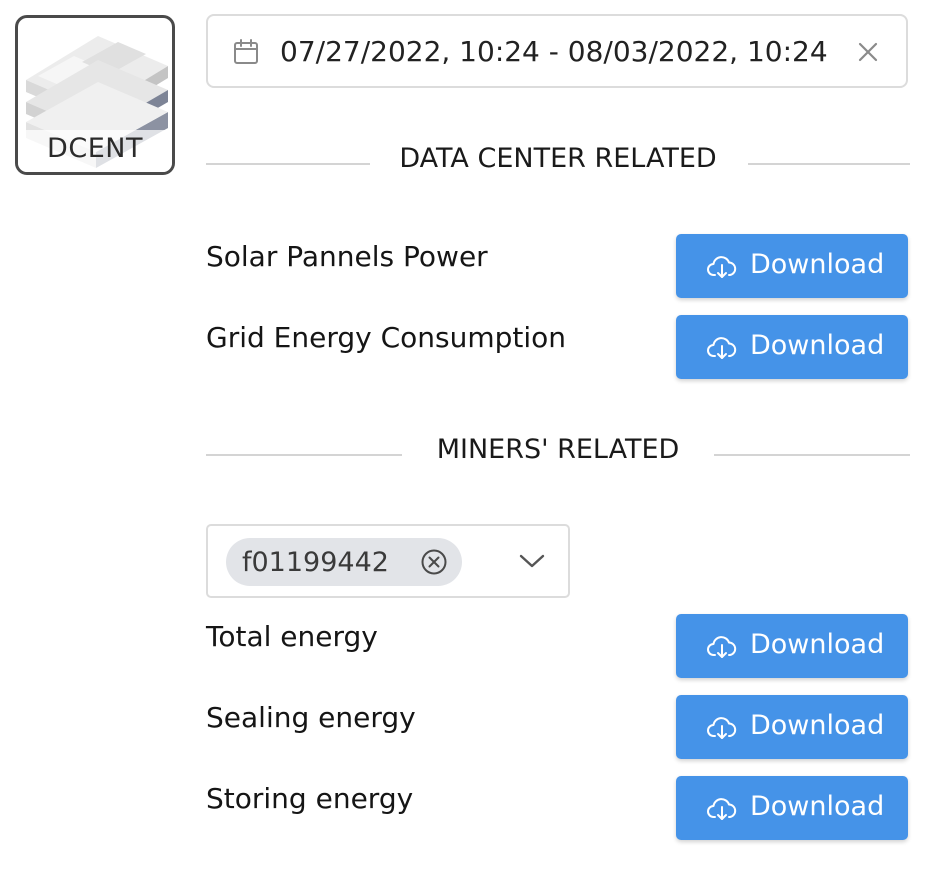  I want to click on calendar-icon, so click(246, 51).